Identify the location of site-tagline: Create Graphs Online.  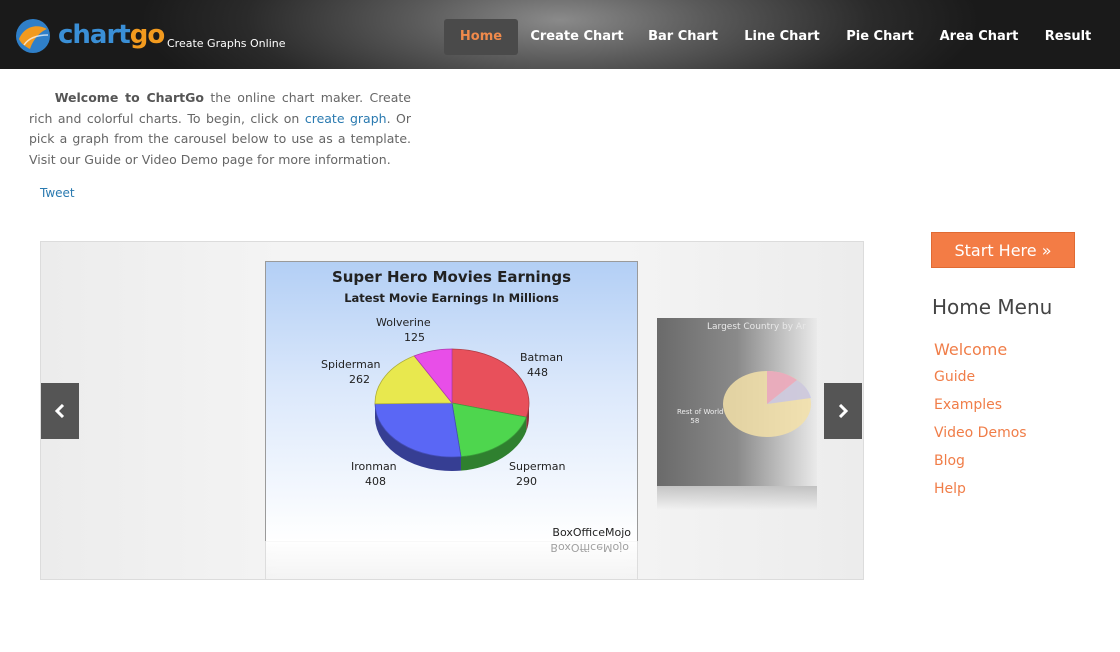
(226, 43).